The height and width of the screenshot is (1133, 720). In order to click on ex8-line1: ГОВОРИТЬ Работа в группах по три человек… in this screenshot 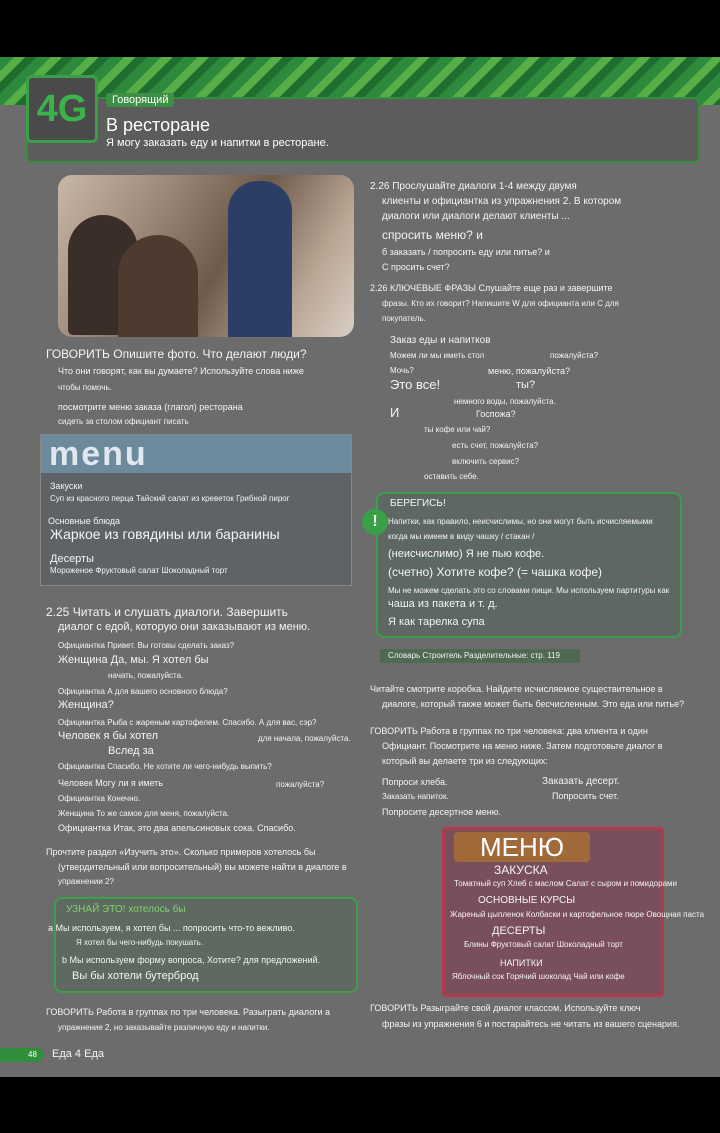, I will do `click(509, 731)`.